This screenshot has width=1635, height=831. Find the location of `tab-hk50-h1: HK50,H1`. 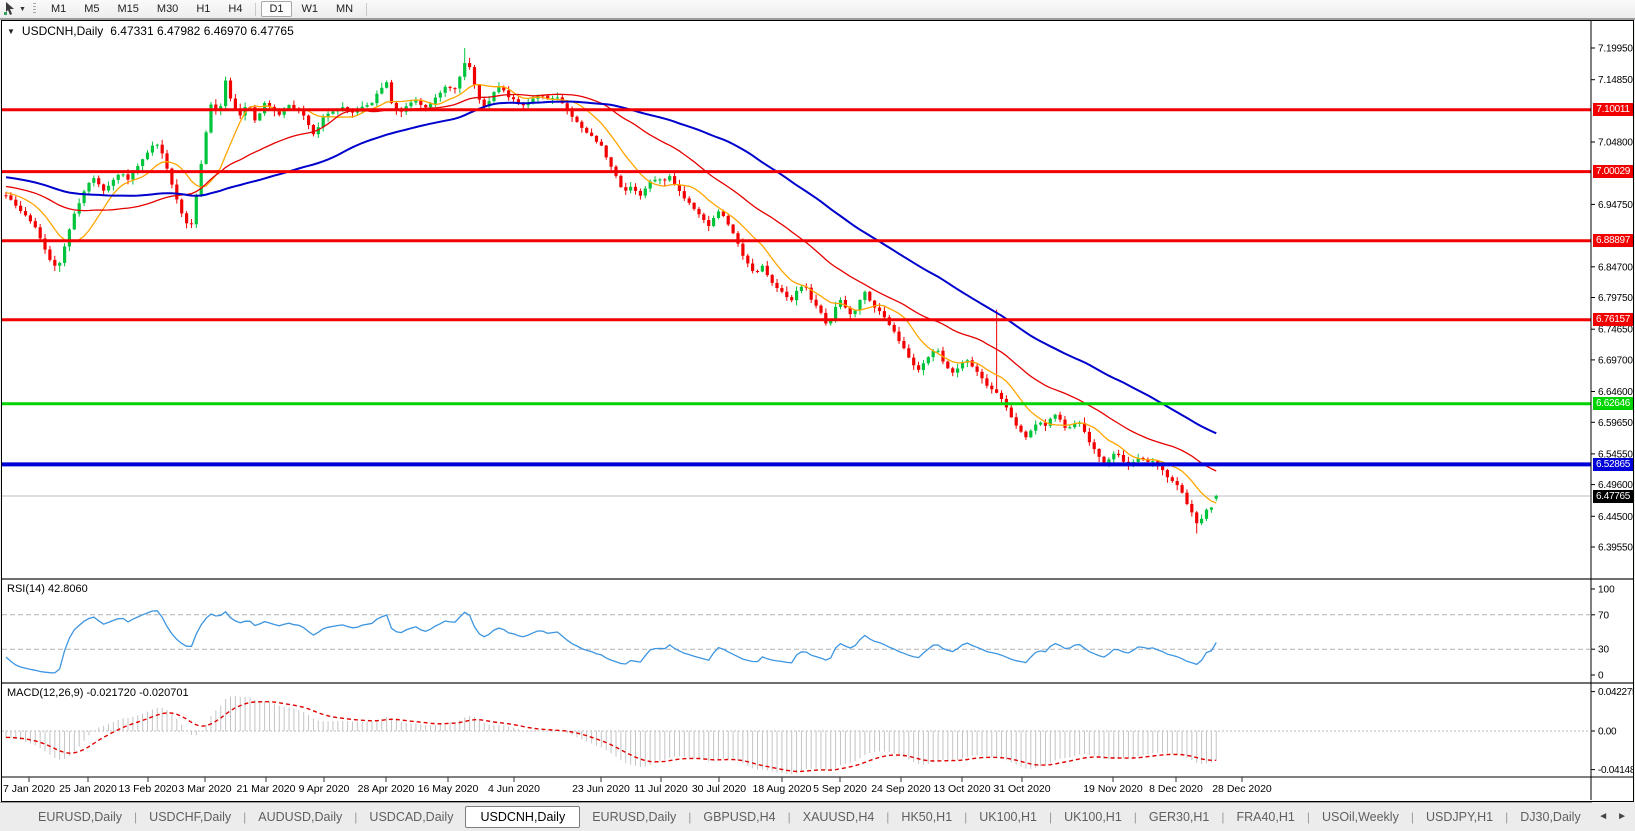

tab-hk50-h1: HK50,H1 is located at coordinates (926, 817).